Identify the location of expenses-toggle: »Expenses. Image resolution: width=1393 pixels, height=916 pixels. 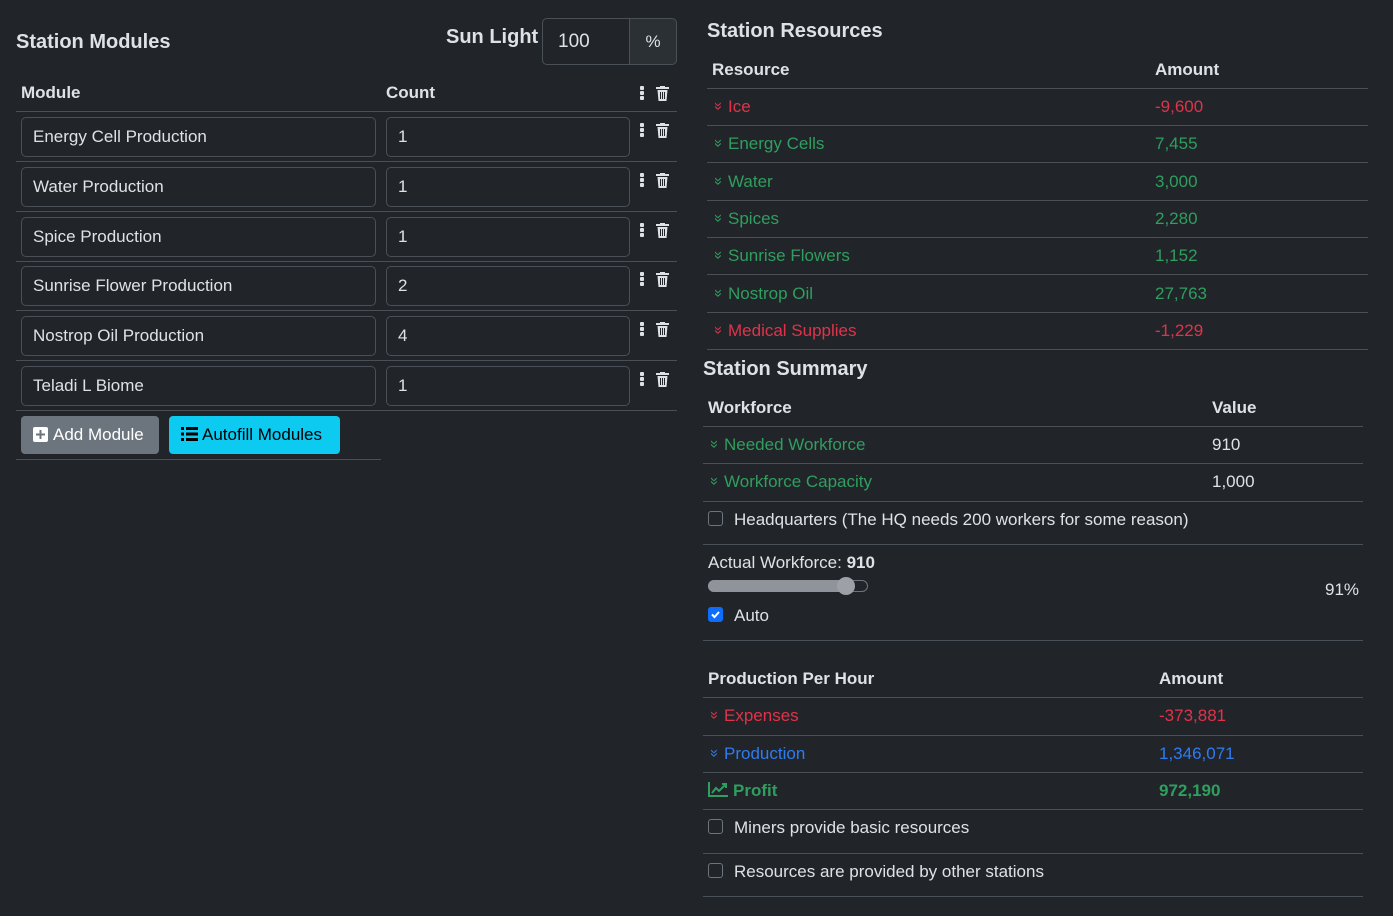
(752, 716).